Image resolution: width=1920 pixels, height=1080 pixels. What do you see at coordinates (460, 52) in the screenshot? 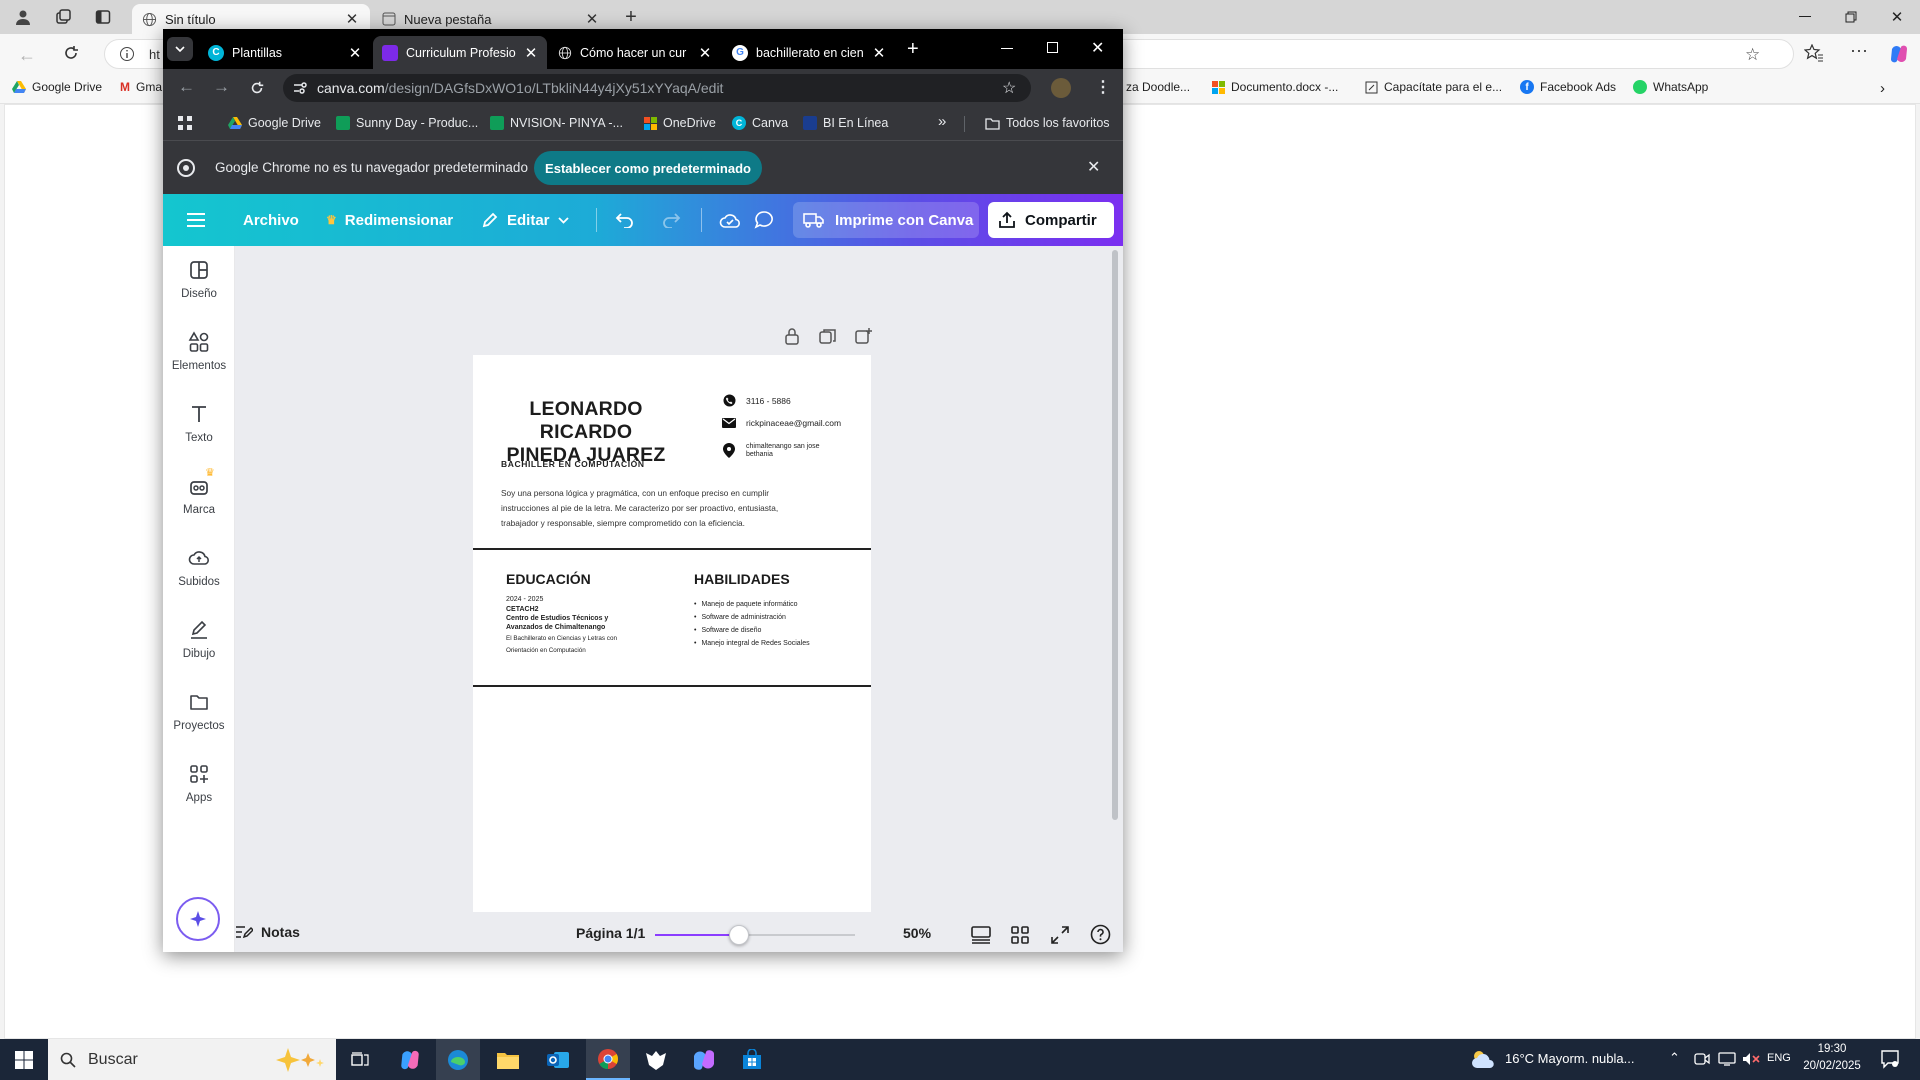
I see `chrome-tab-curriculum: Curriculum Profesio ✕` at bounding box center [460, 52].